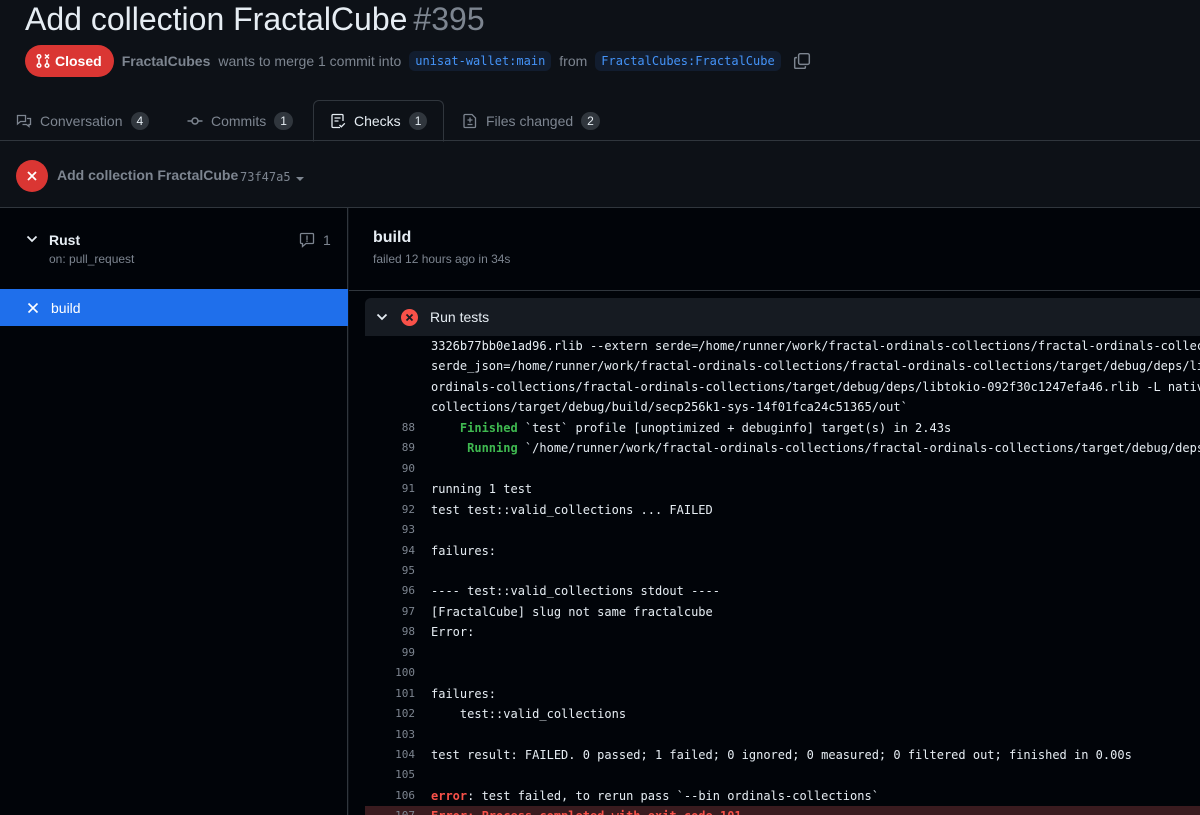  I want to click on tab-conversation: Conversation 4, so click(83, 120).